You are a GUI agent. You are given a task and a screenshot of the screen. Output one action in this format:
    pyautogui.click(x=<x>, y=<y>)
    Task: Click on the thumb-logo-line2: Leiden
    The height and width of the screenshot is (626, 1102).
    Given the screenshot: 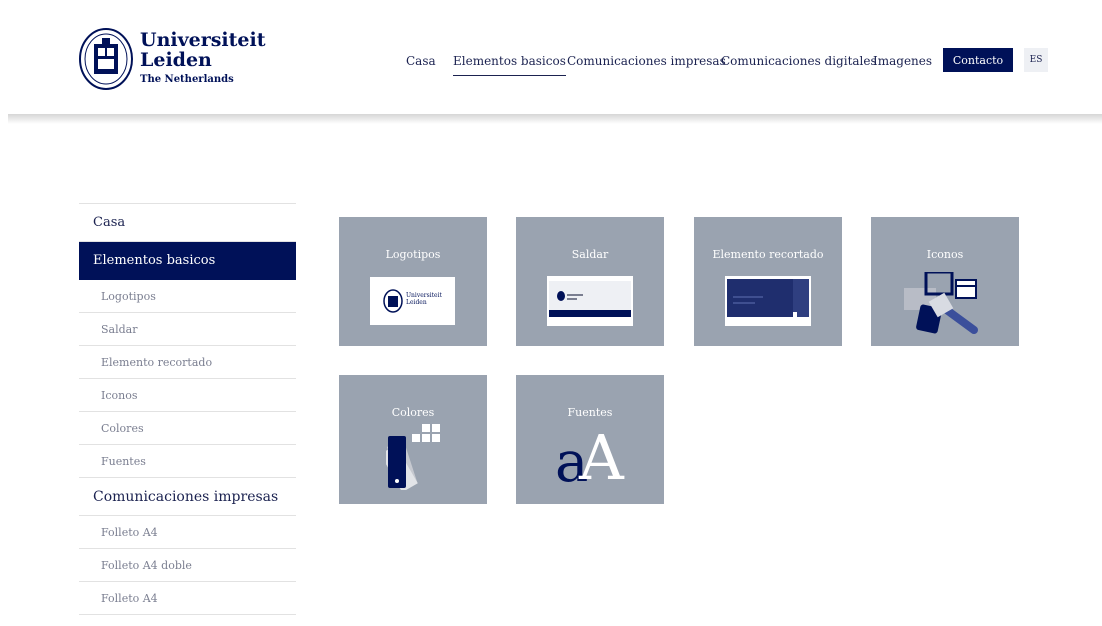 What is the action you would take?
    pyautogui.click(x=416, y=302)
    